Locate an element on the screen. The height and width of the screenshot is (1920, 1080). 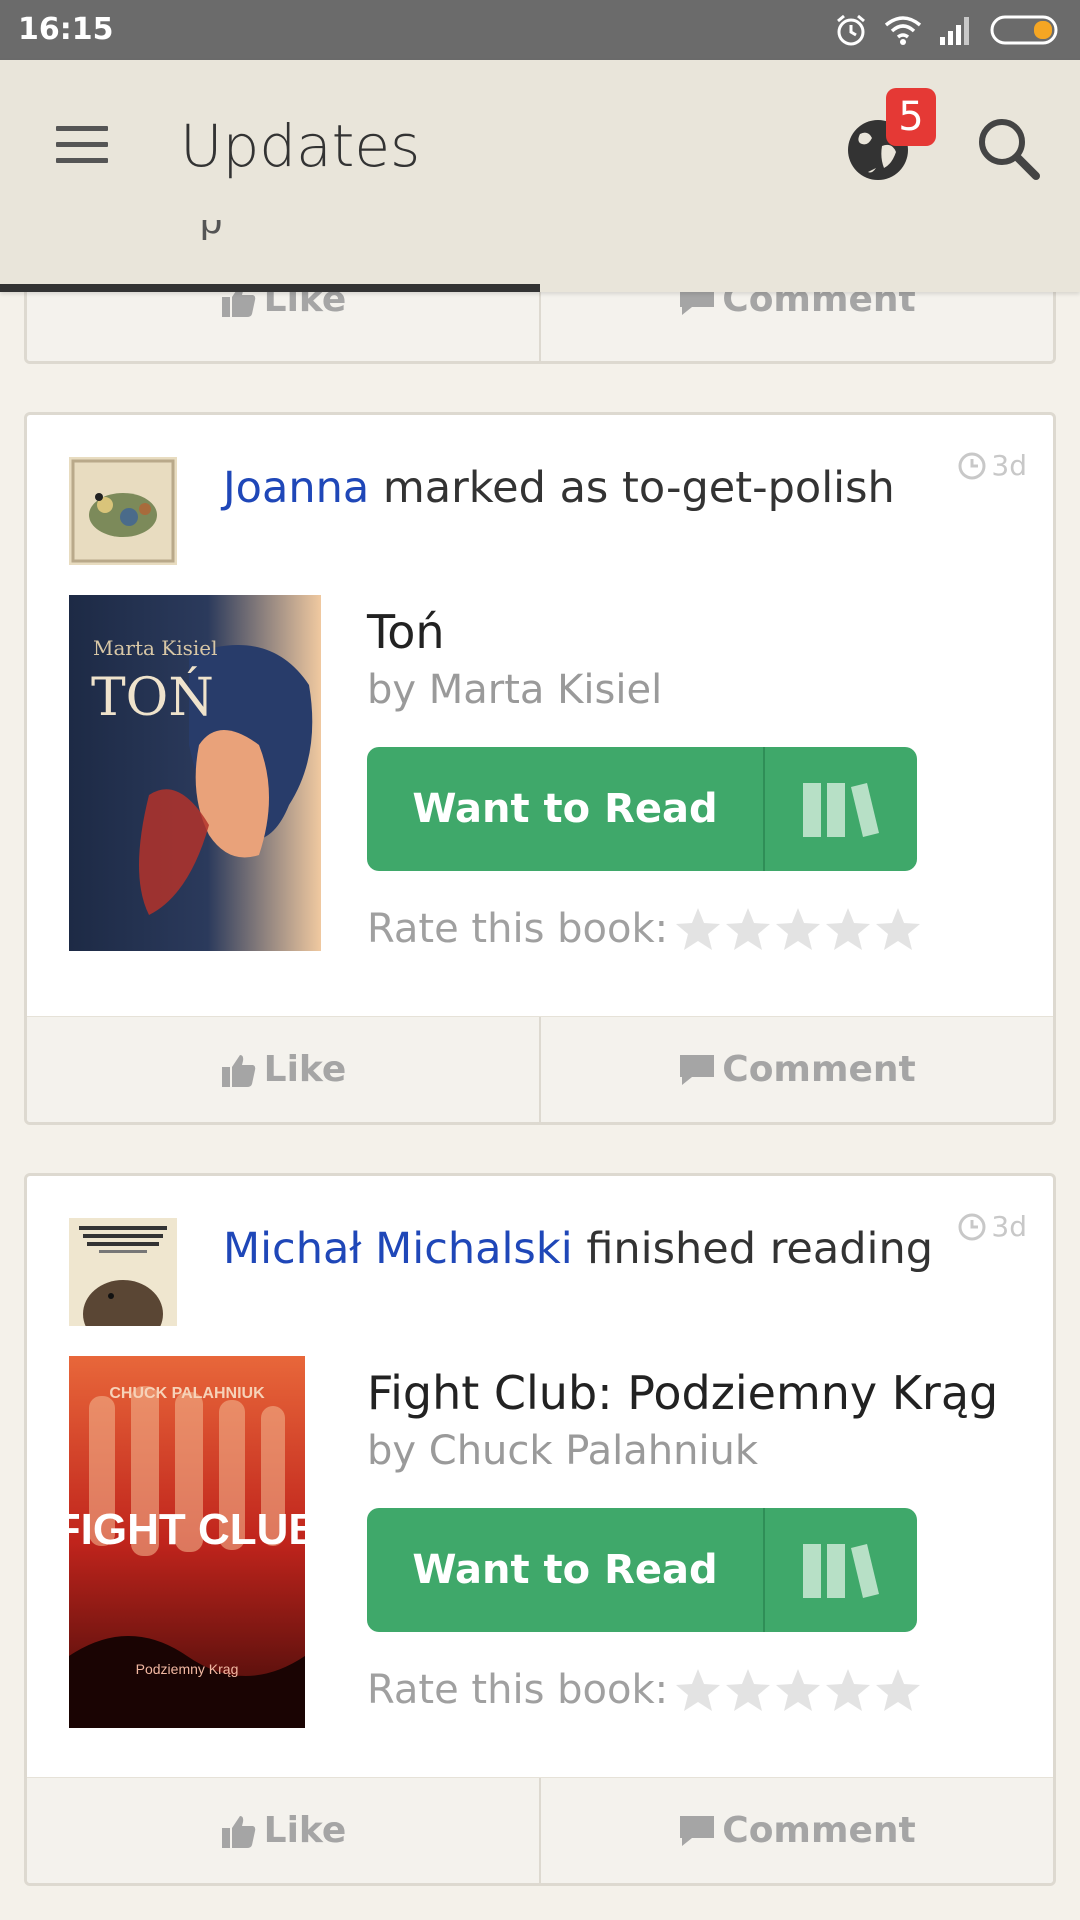
search-icon is located at coordinates (1008, 148).